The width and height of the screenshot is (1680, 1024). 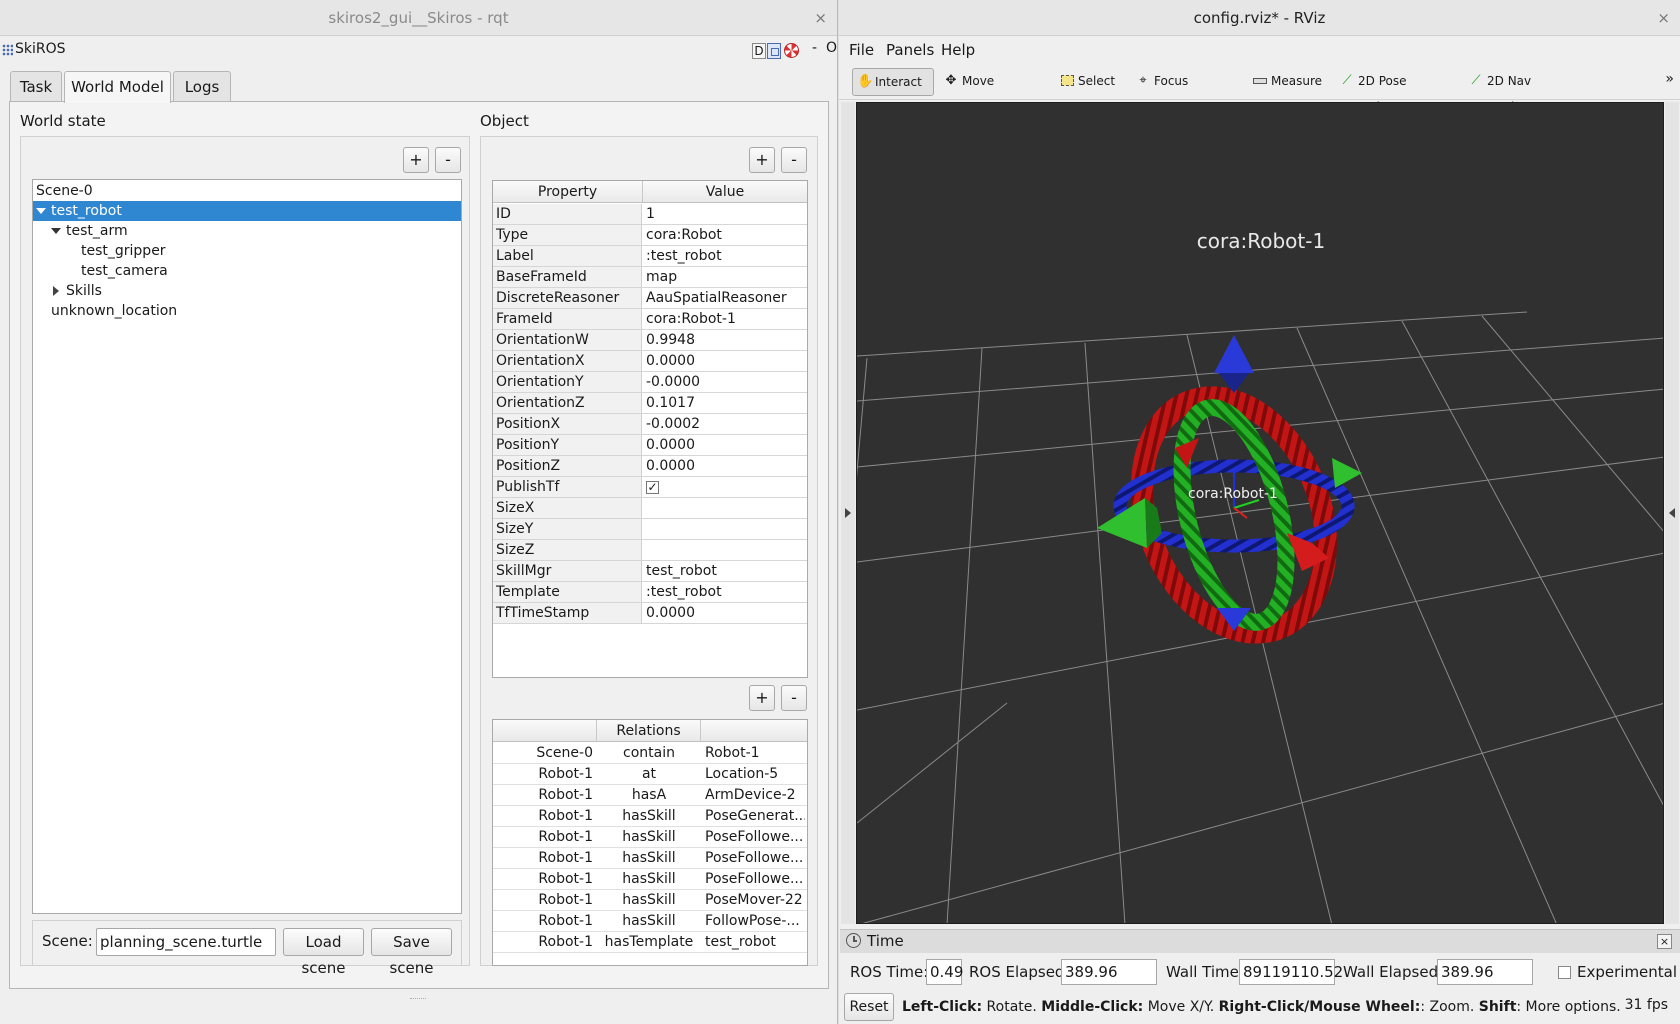 I want to click on expanded-arrow-icon, so click(x=41, y=211).